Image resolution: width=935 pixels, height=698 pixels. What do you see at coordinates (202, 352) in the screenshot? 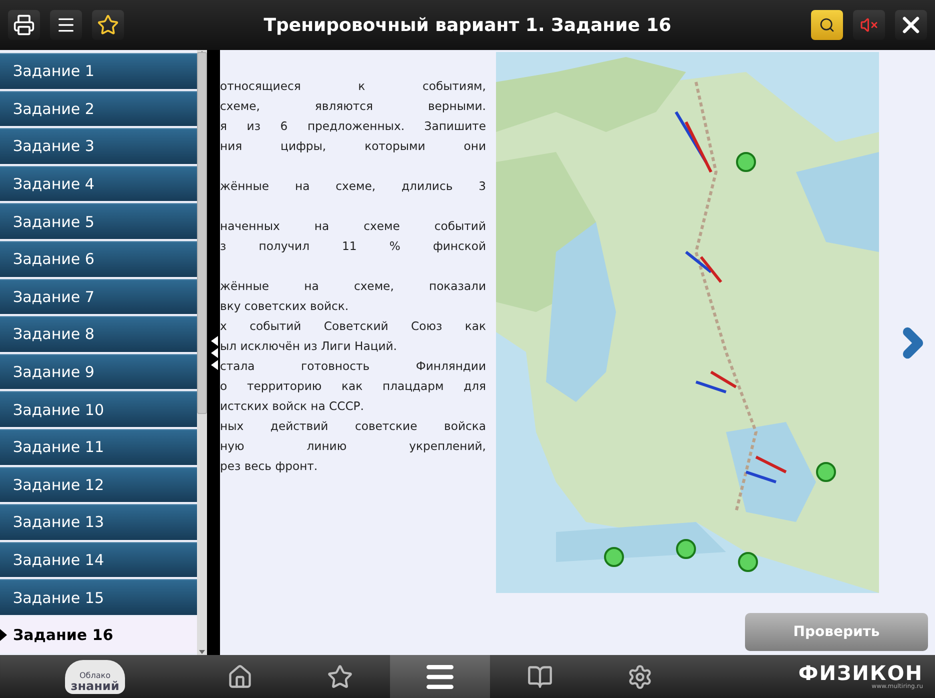
I see `scrollbar` at bounding box center [202, 352].